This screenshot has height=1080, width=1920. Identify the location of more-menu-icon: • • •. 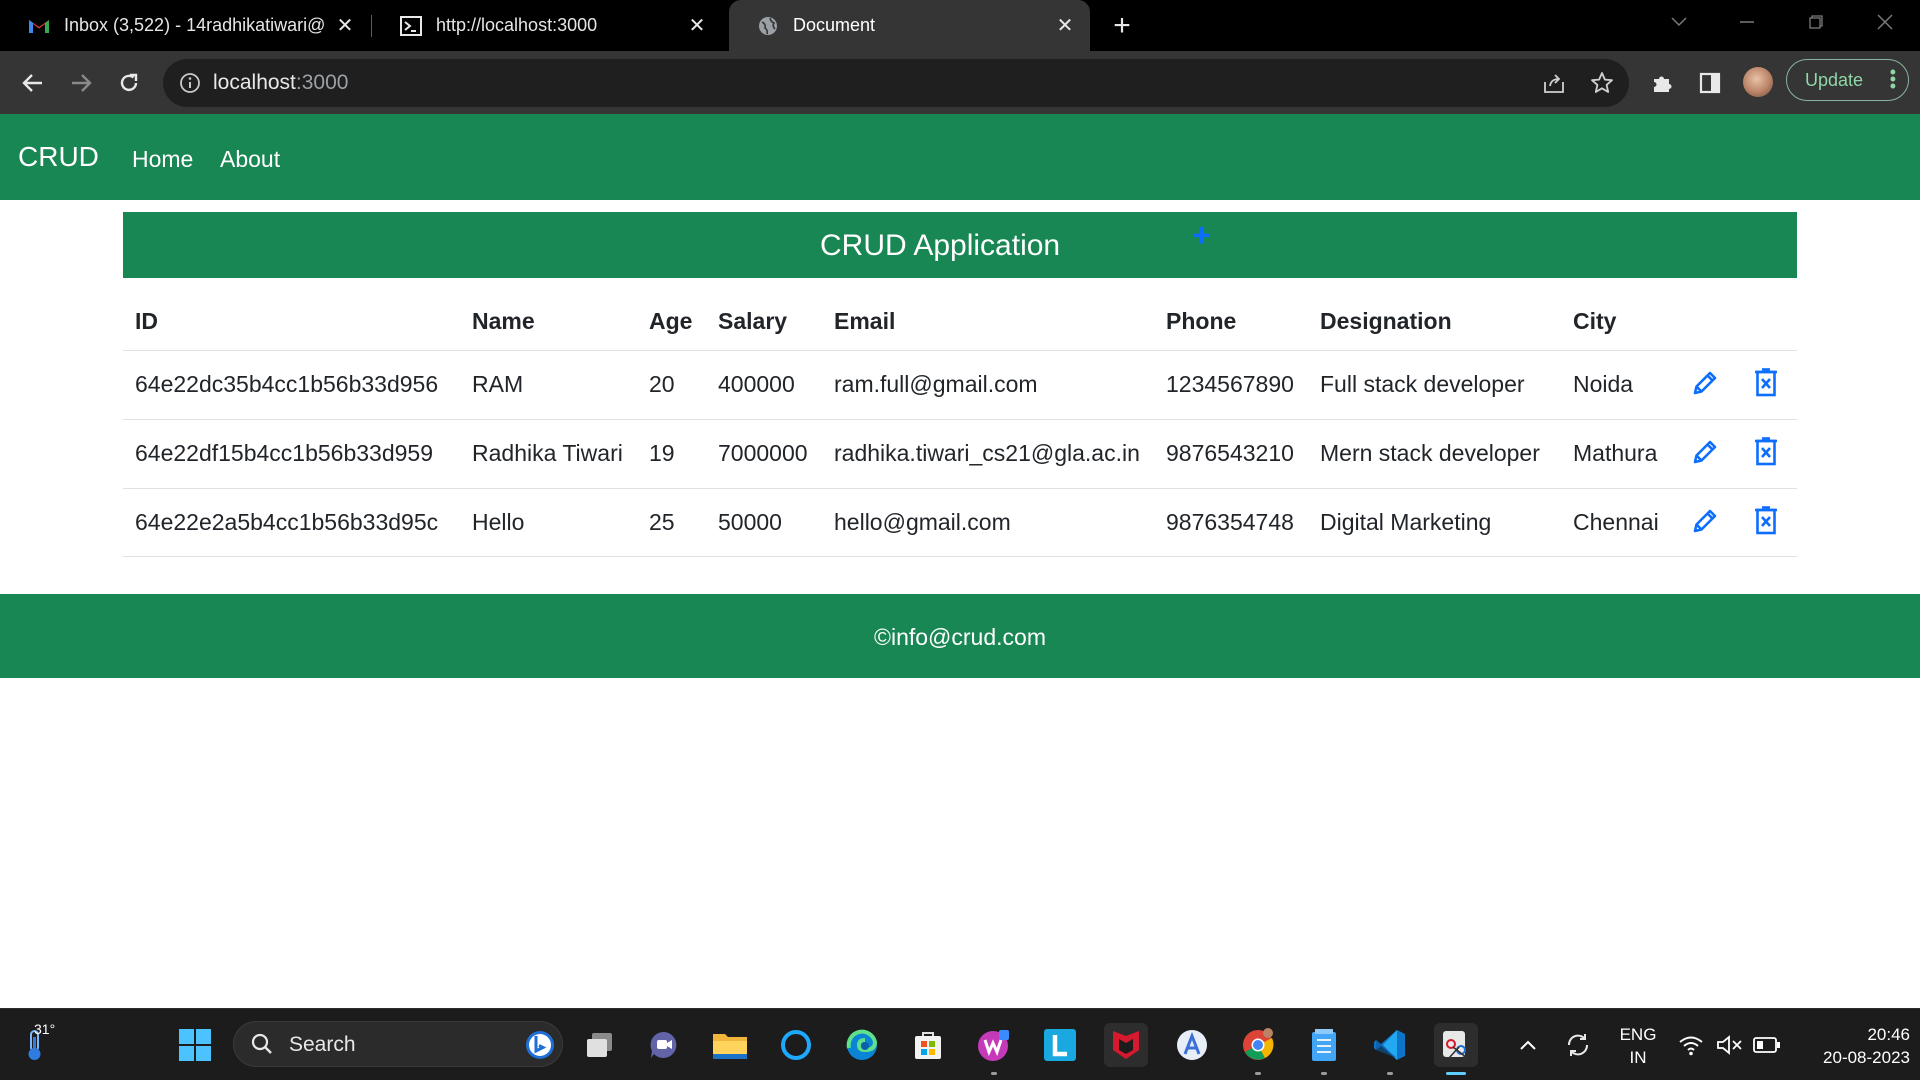
(1893, 79).